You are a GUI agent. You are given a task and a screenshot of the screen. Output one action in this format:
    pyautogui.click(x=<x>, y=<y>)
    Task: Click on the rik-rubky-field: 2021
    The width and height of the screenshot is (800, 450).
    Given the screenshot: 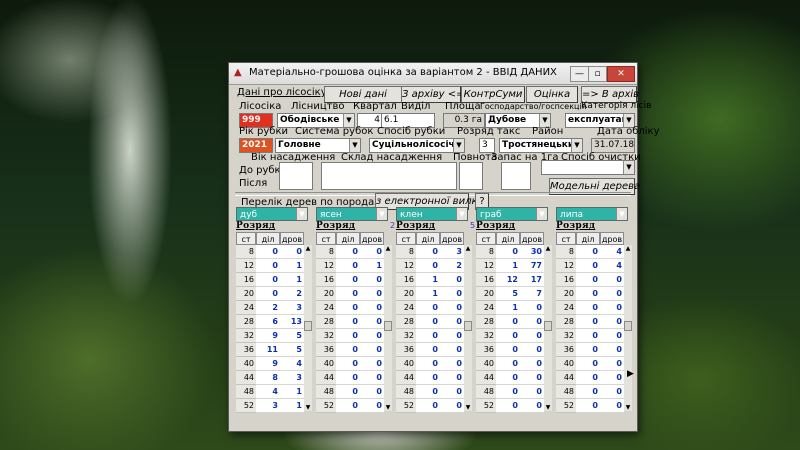 What is the action you would take?
    pyautogui.click(x=256, y=145)
    